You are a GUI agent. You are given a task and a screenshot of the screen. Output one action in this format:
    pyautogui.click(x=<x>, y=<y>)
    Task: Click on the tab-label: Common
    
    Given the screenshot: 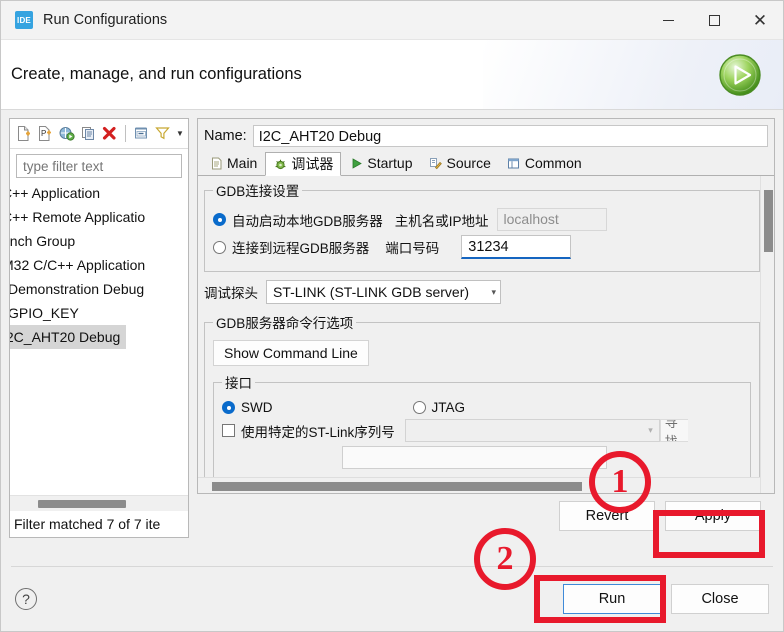 What is the action you would take?
    pyautogui.click(x=553, y=163)
    